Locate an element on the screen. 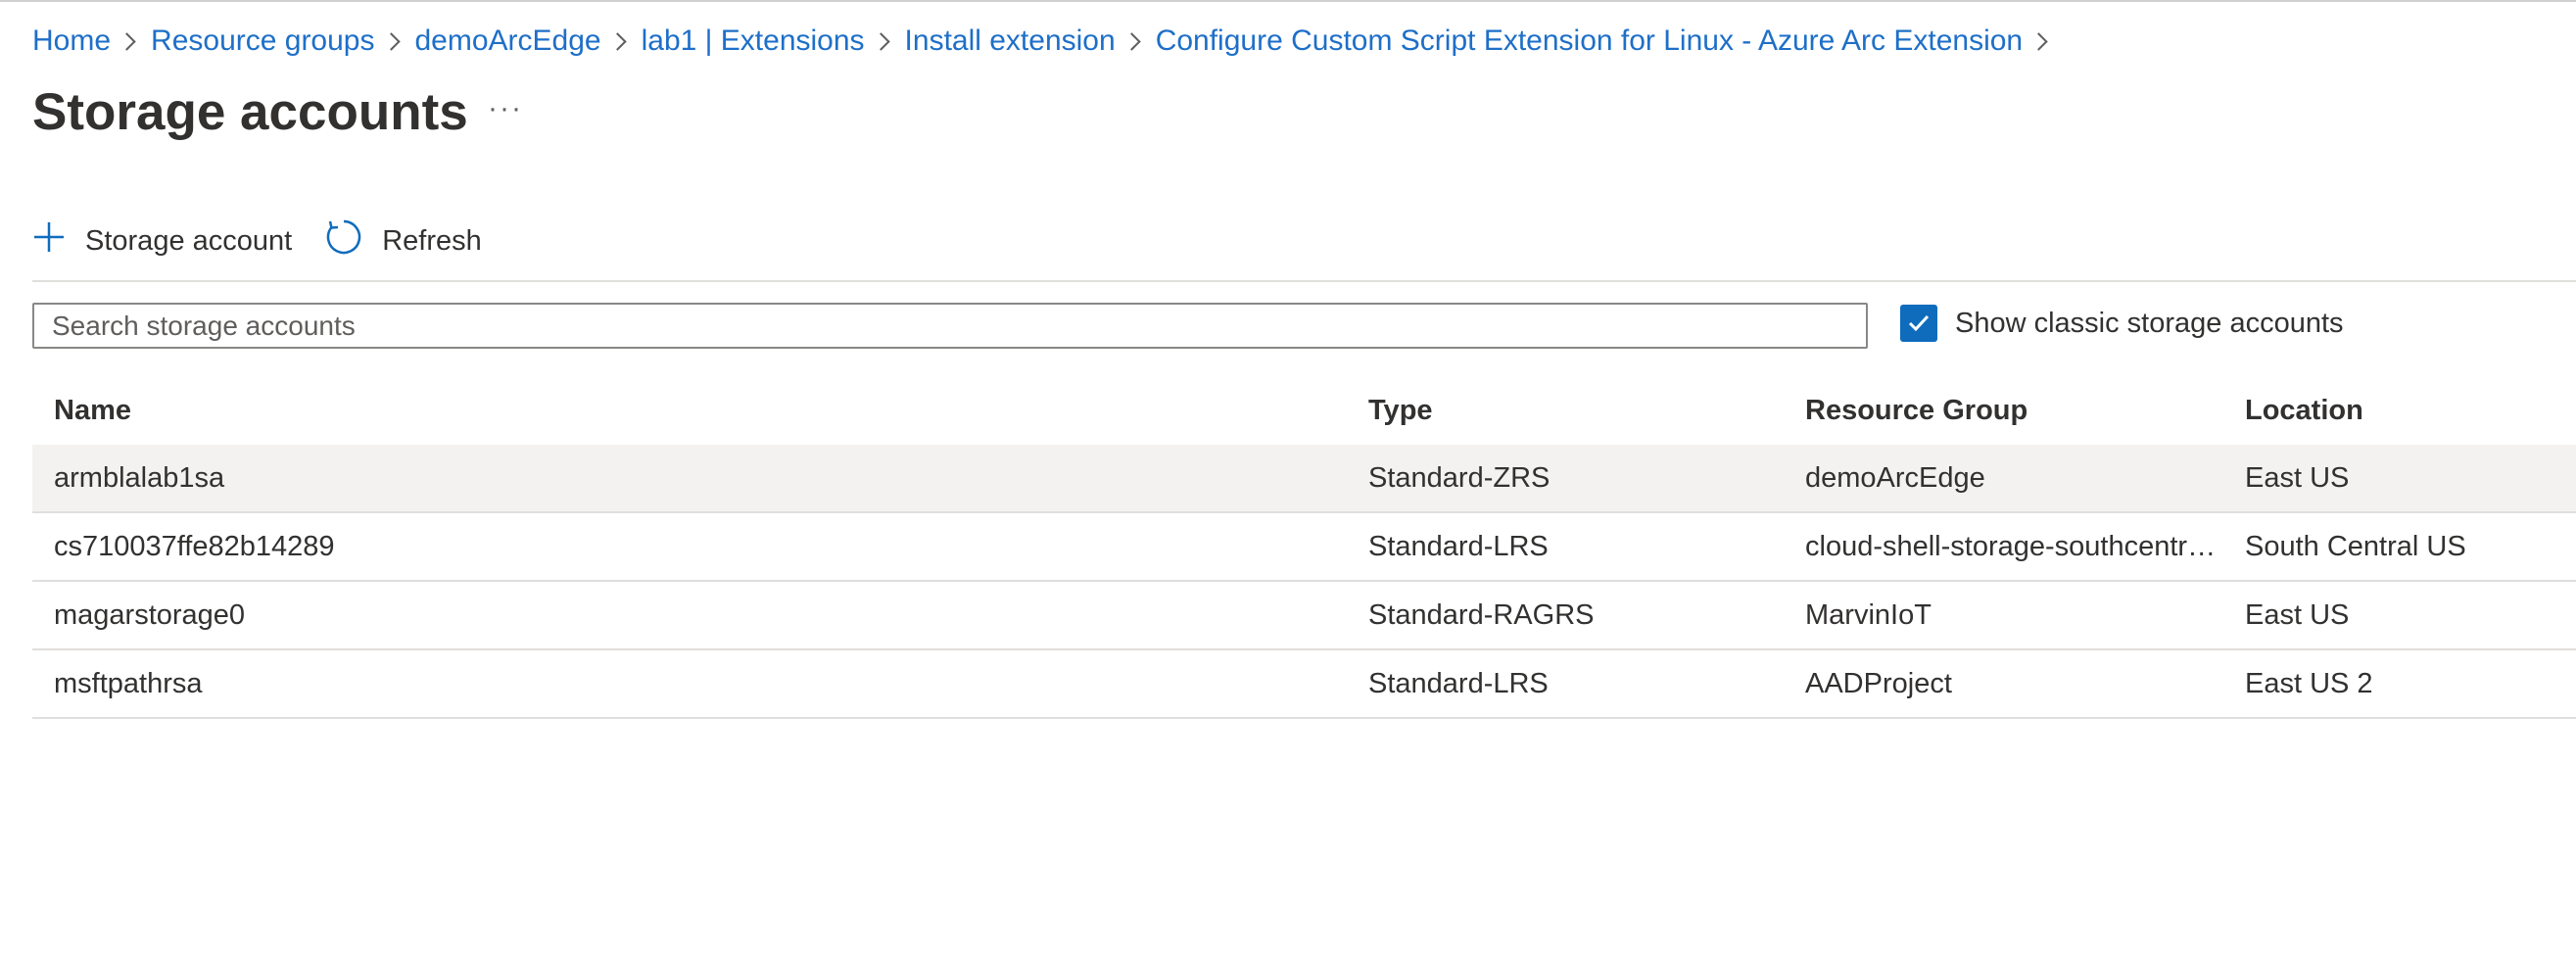 This screenshot has height=956, width=2576. cell-type: Standard-ZRS is located at coordinates (1459, 477).